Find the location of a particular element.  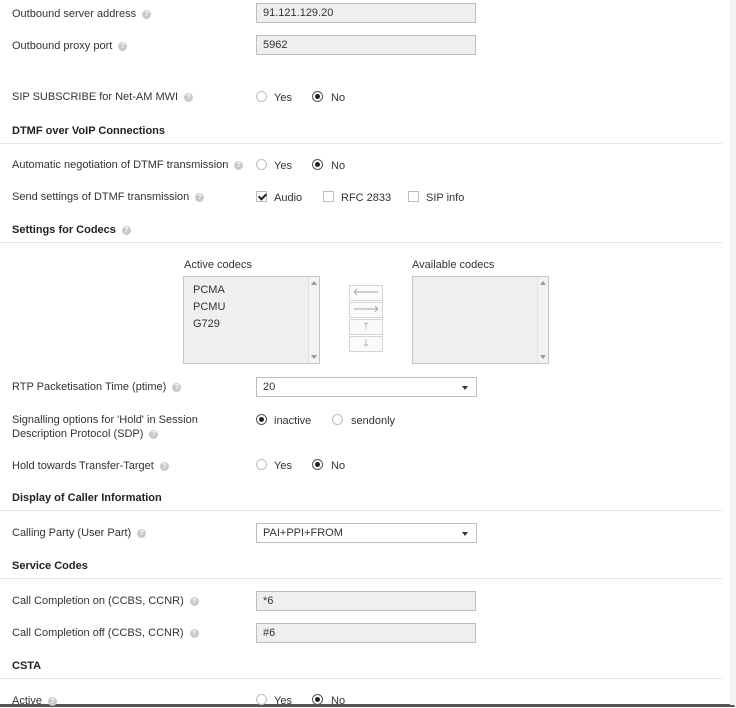

ccbs-off-label: Call Completion off (CCBS, CCNR)? is located at coordinates (105, 633).